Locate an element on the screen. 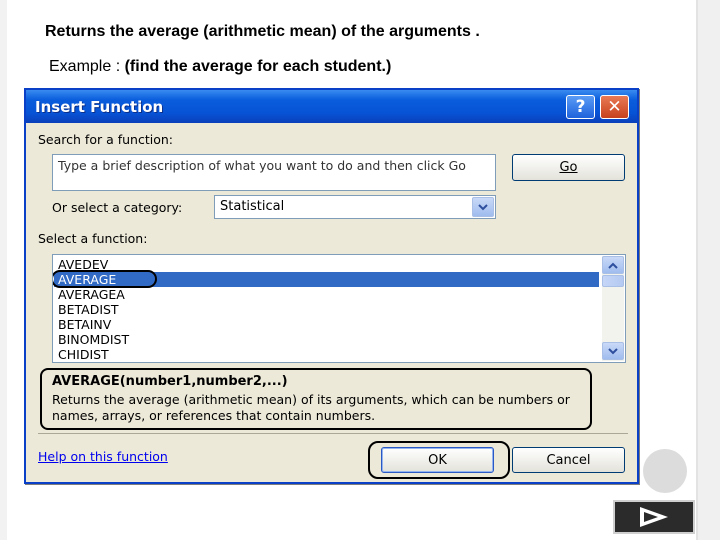 This screenshot has width=720, height=540. example-text: (find the average for each student.) is located at coordinates (258, 66).